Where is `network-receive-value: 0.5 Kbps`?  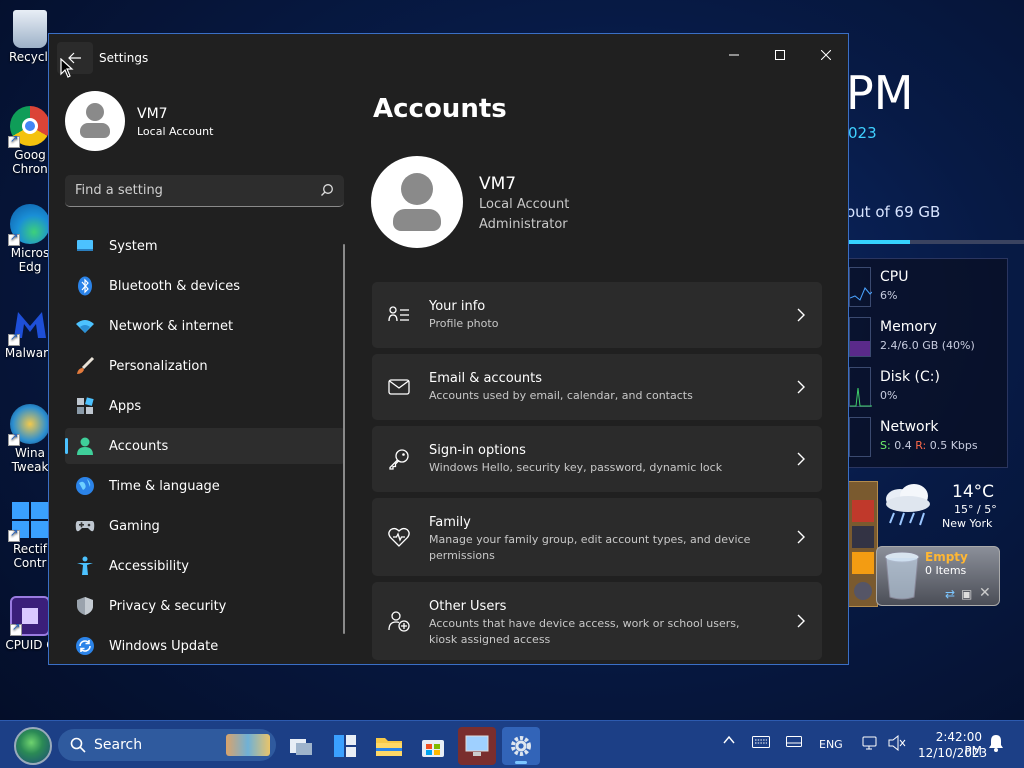
network-receive-value: 0.5 Kbps is located at coordinates (952, 445).